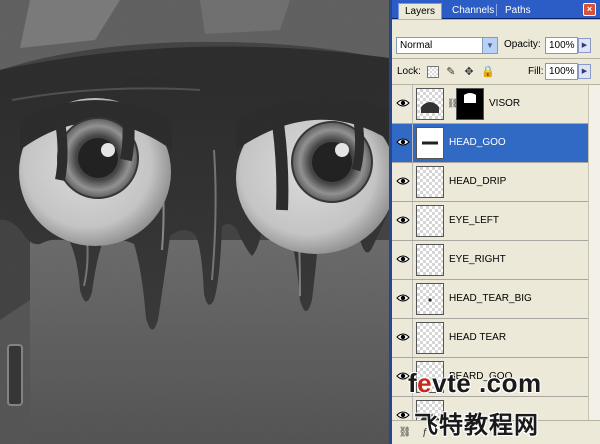  Describe the element at coordinates (477, 142) in the screenshot. I see `layer-name: HEAD_GOO` at that location.